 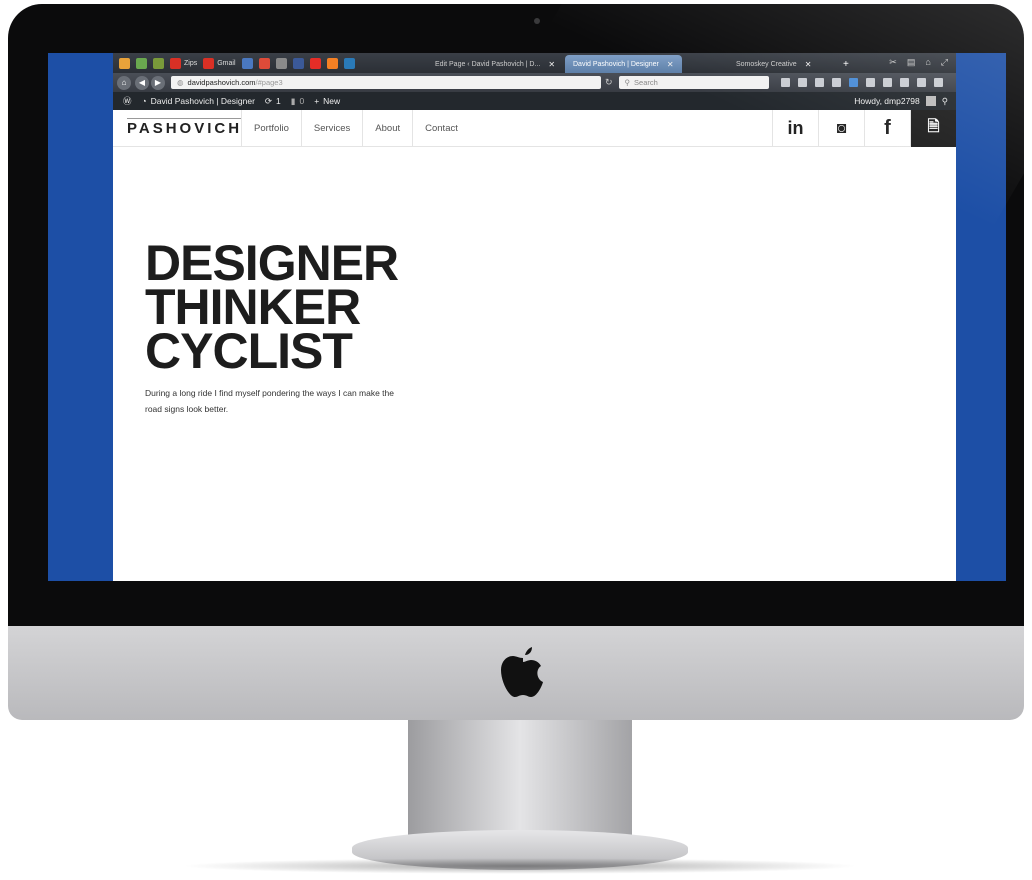 What do you see at coordinates (269, 82) in the screenshot?
I see `url-path: /#page3` at bounding box center [269, 82].